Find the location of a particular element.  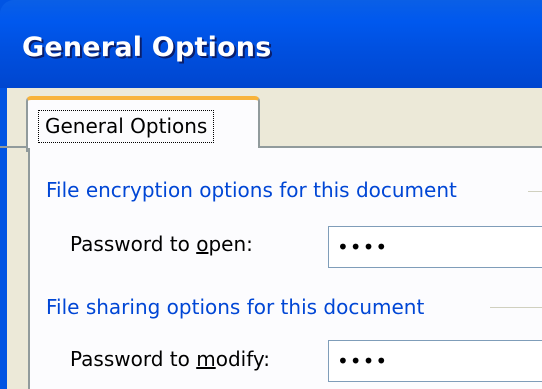

password-to-open-field is located at coordinates (435, 247).